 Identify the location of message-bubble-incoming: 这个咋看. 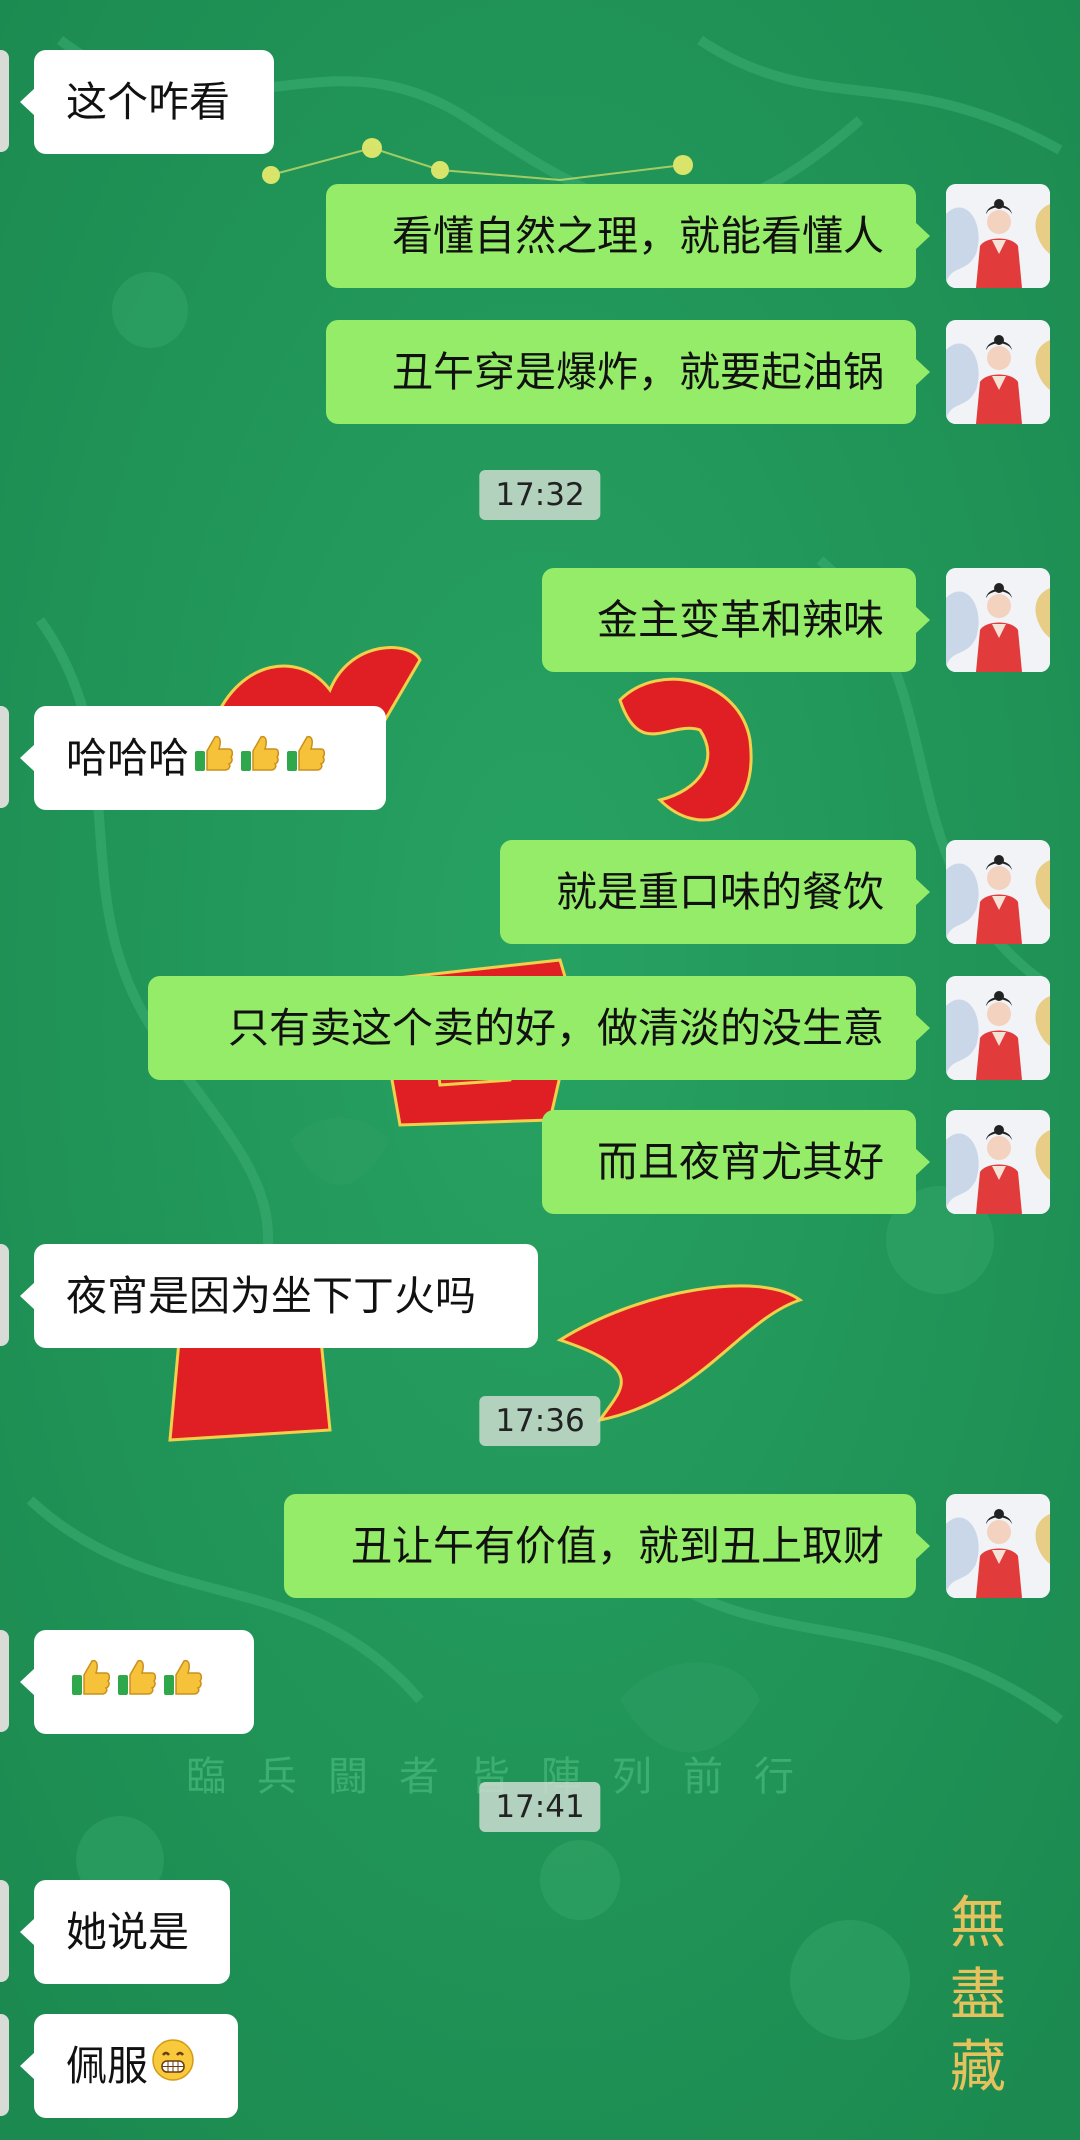
(147, 102).